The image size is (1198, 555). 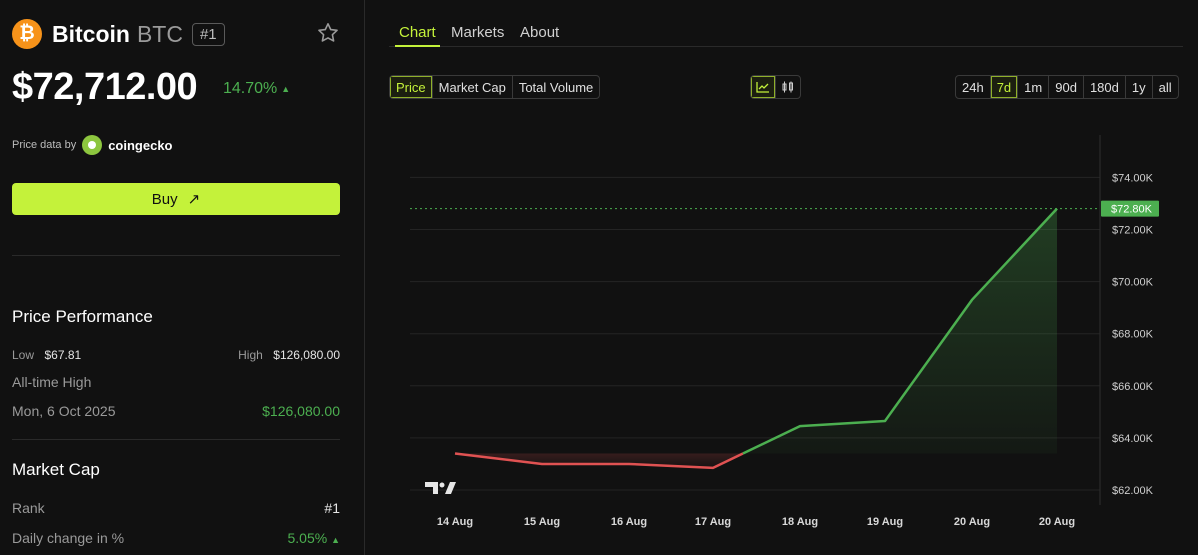 I want to click on price-data-source: Price data by coingecko, so click(x=92, y=145).